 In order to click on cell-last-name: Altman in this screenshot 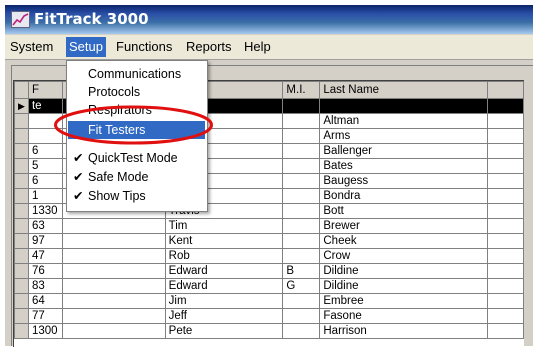, I will do `click(404, 121)`.